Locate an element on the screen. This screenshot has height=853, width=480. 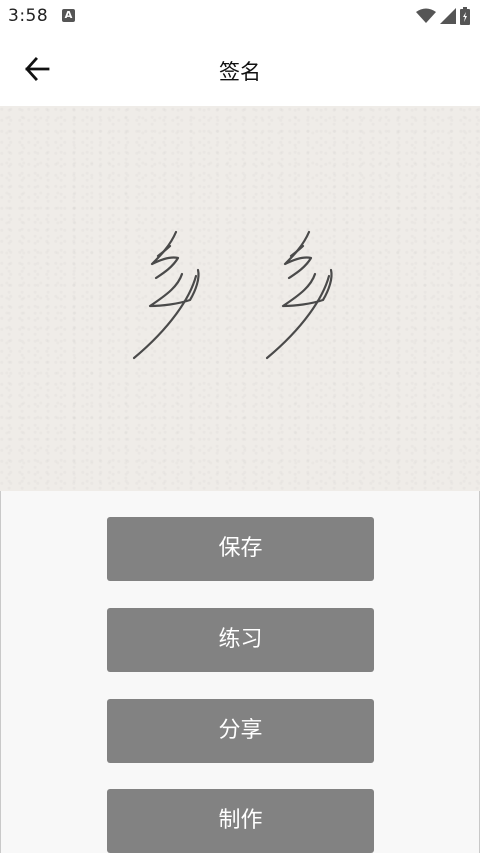
practice-button: 练习 is located at coordinates (240, 640).